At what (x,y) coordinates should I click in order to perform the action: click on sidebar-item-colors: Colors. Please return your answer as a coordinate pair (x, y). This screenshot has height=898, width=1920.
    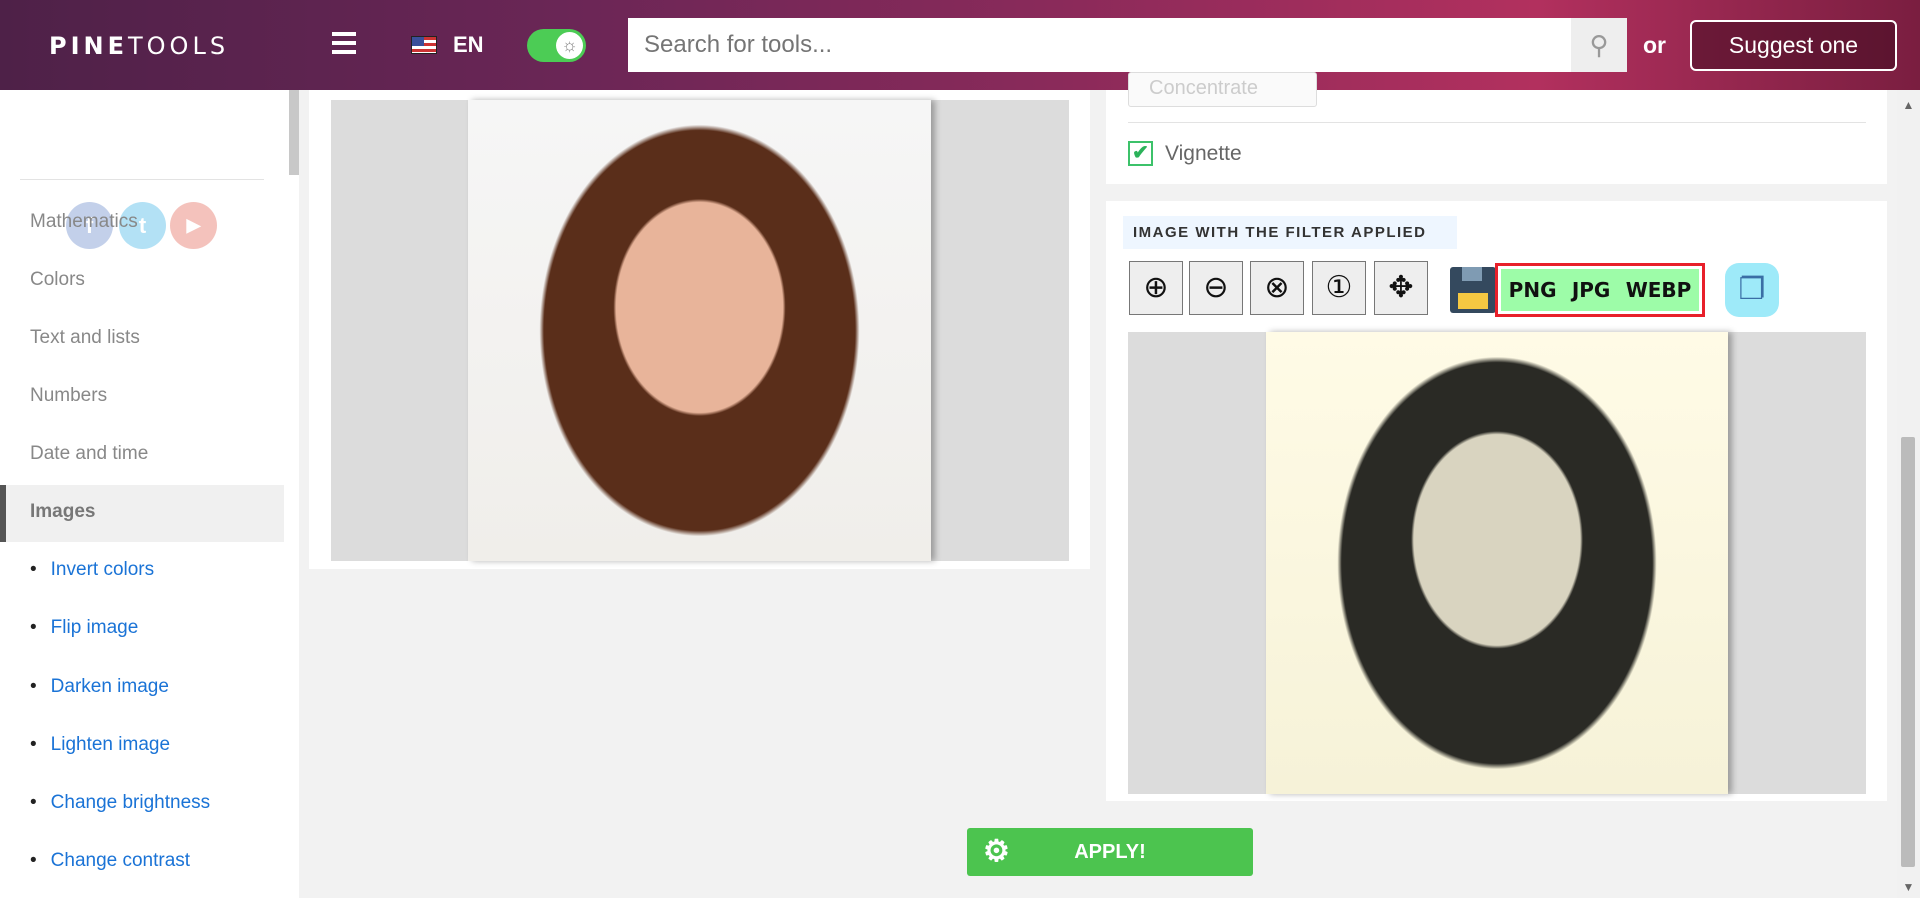
    Looking at the image, I should click on (57, 280).